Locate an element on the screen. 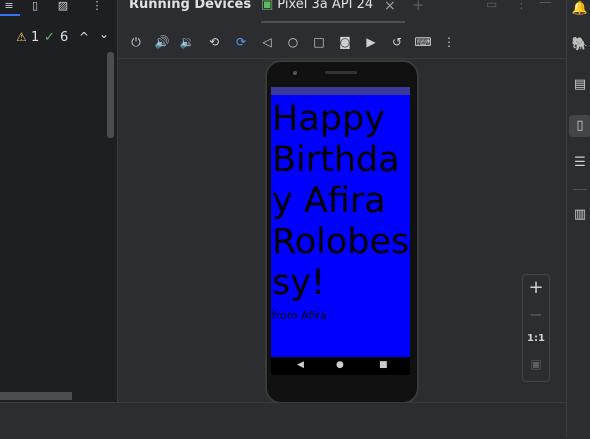  split-icon: ▯ is located at coordinates (35, 6).